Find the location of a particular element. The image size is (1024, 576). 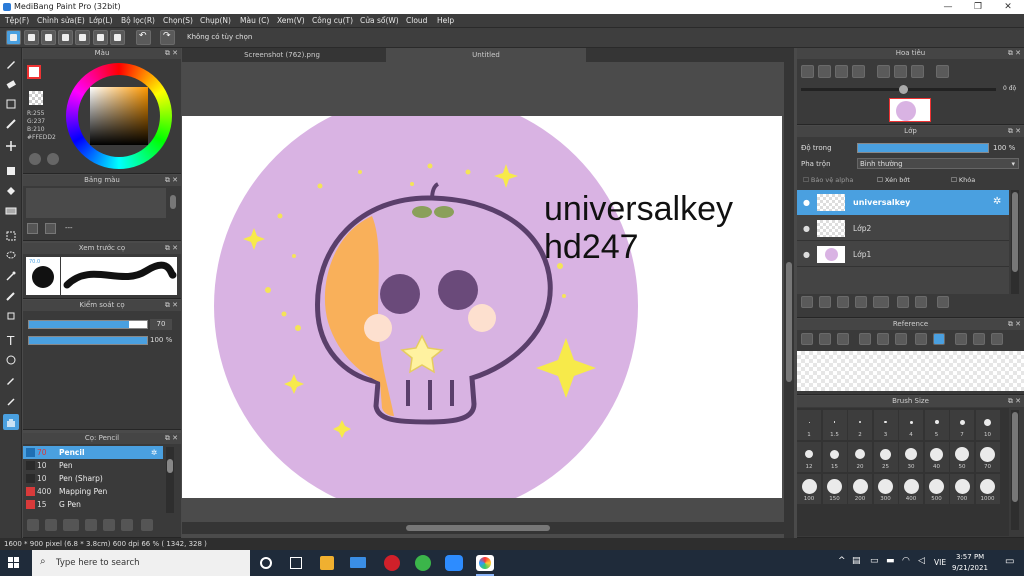

brush-size-cell: 10 is located at coordinates (987, 425).